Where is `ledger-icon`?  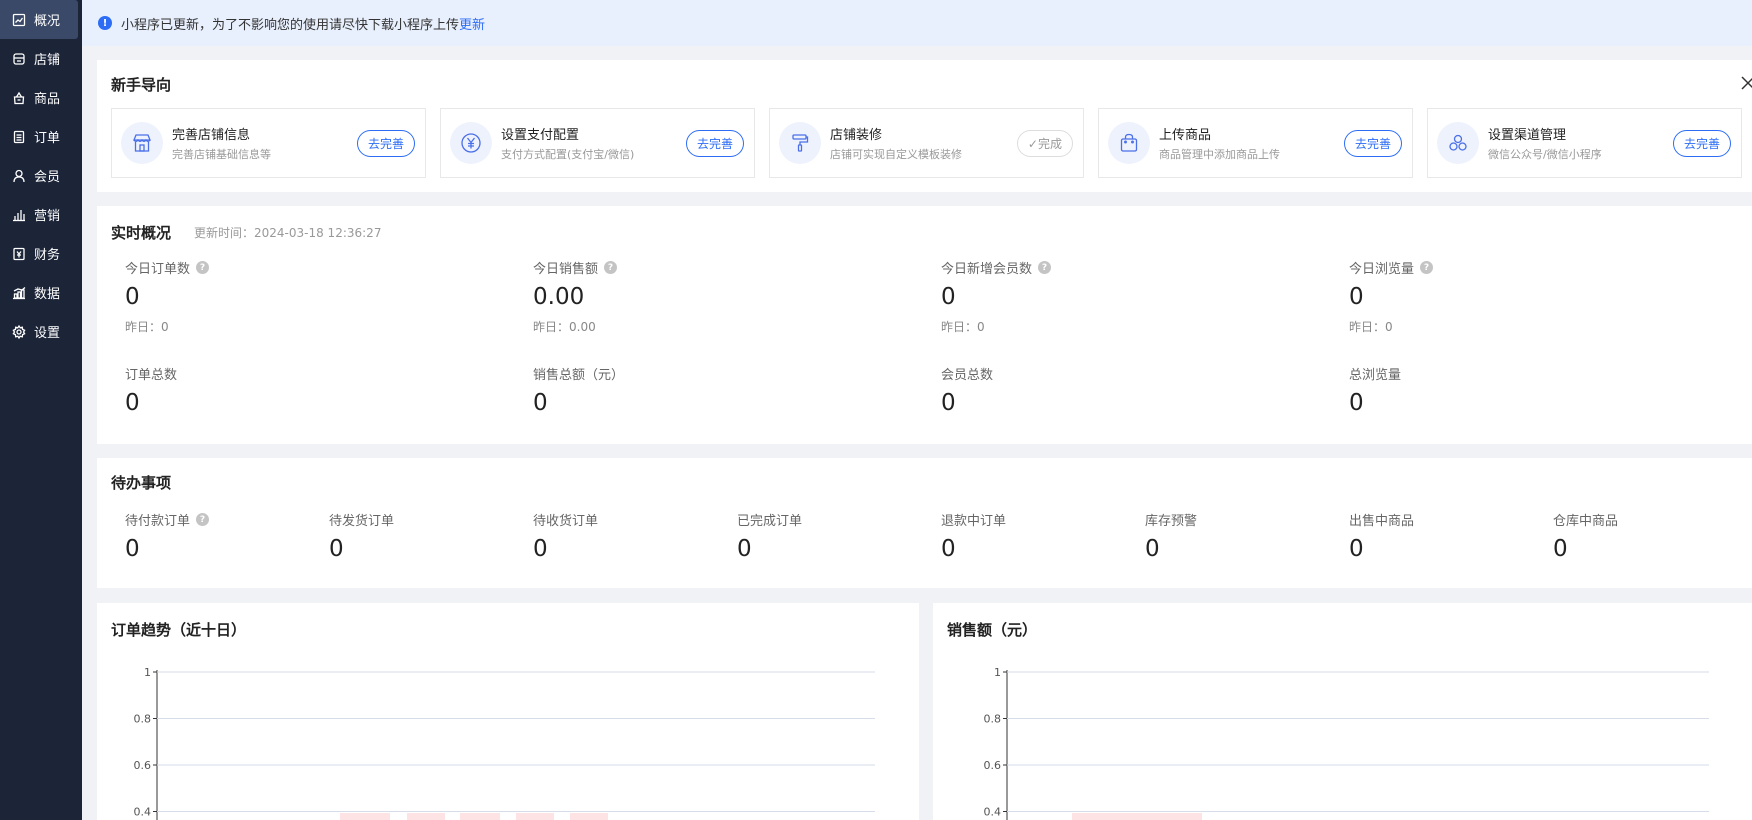 ledger-icon is located at coordinates (19, 254).